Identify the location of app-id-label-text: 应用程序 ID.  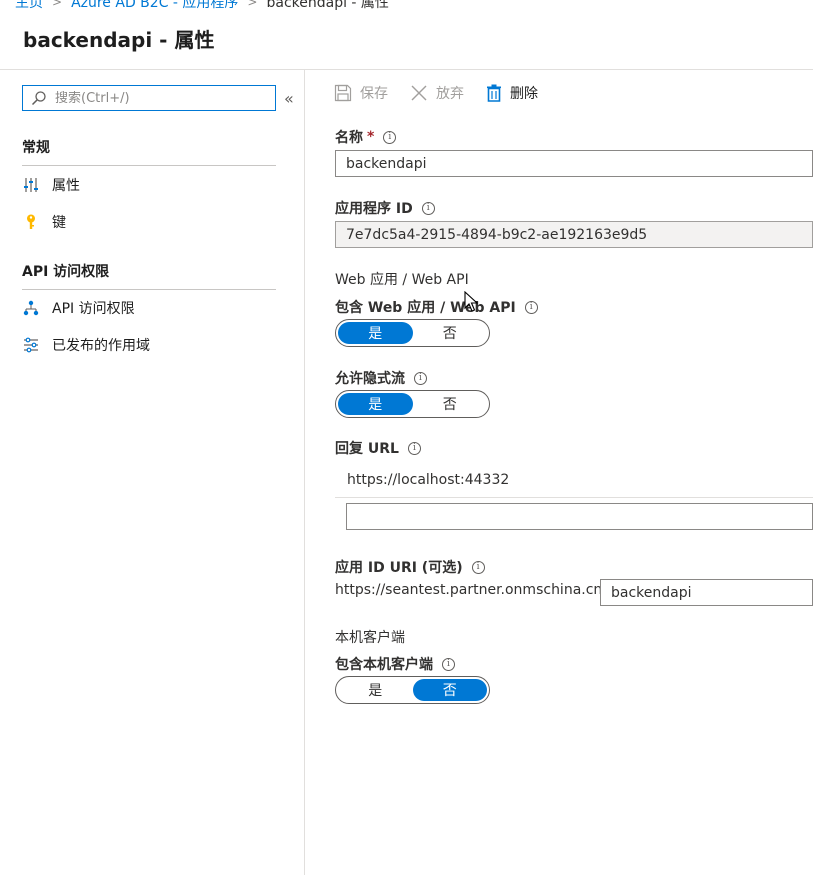
(374, 209).